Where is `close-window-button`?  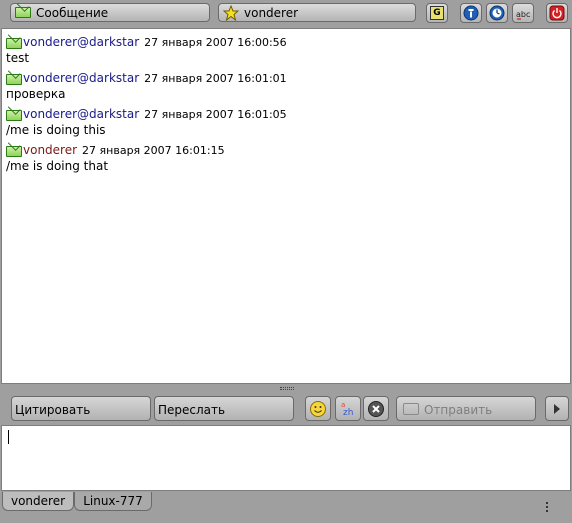 close-window-button is located at coordinates (557, 13).